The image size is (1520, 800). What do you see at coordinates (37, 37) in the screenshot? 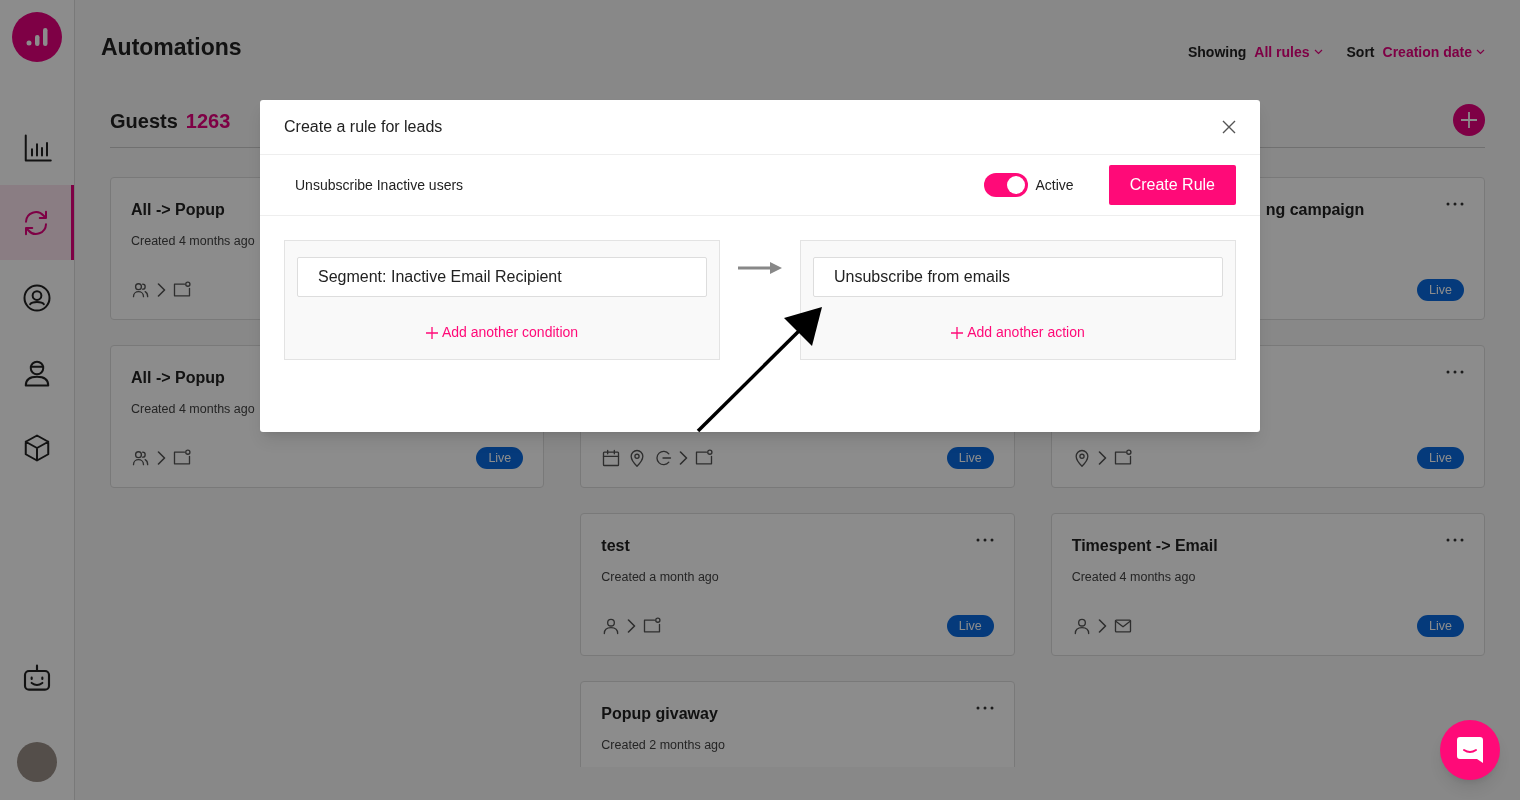
I see `app-logo` at bounding box center [37, 37].